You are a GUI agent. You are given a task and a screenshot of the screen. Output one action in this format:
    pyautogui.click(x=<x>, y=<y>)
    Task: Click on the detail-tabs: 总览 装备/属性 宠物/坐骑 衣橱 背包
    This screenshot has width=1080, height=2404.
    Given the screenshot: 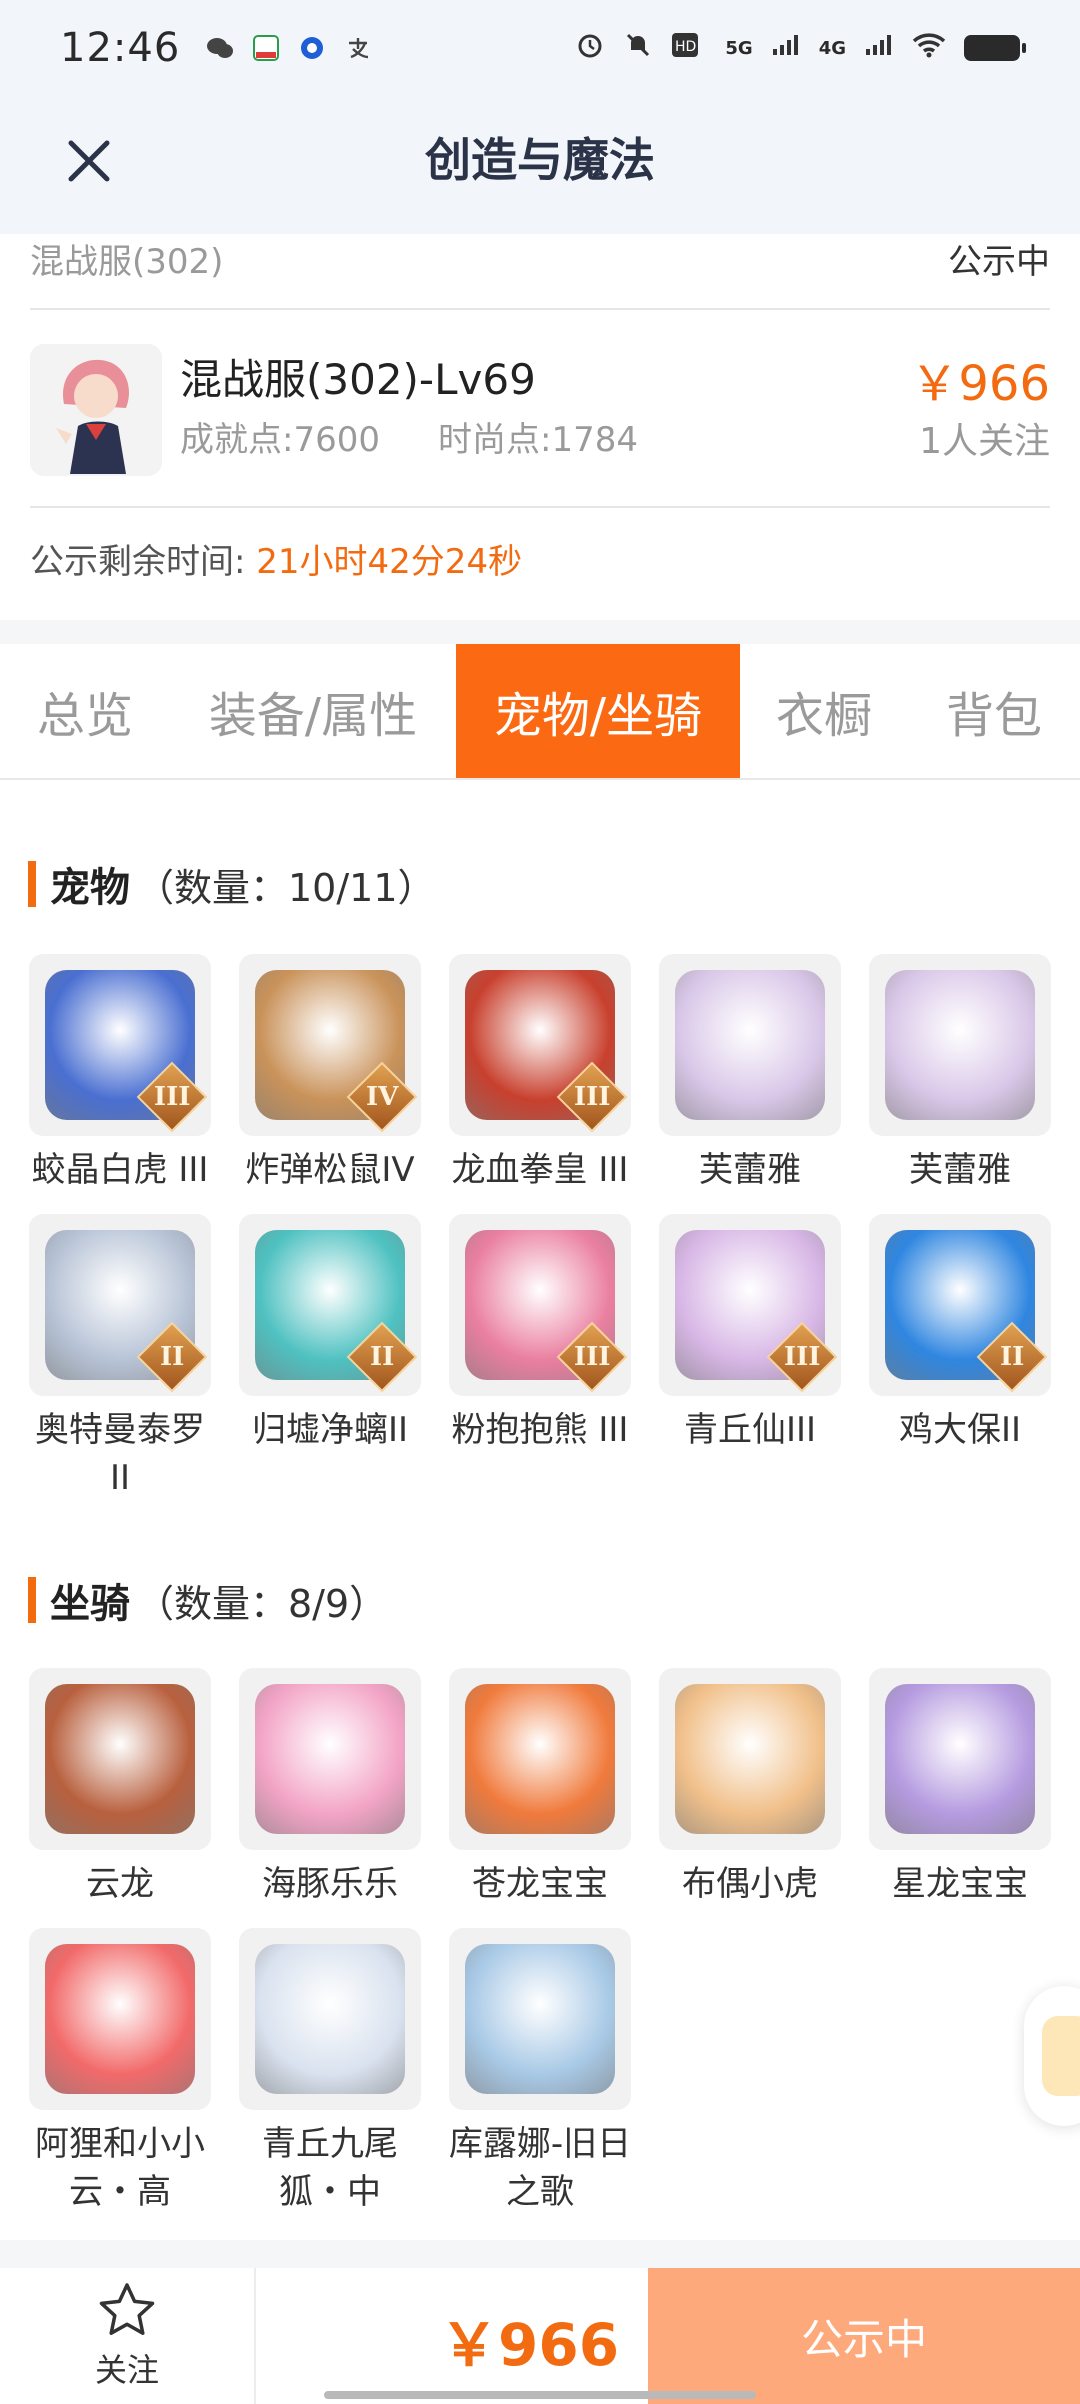 What is the action you would take?
    pyautogui.click(x=540, y=712)
    